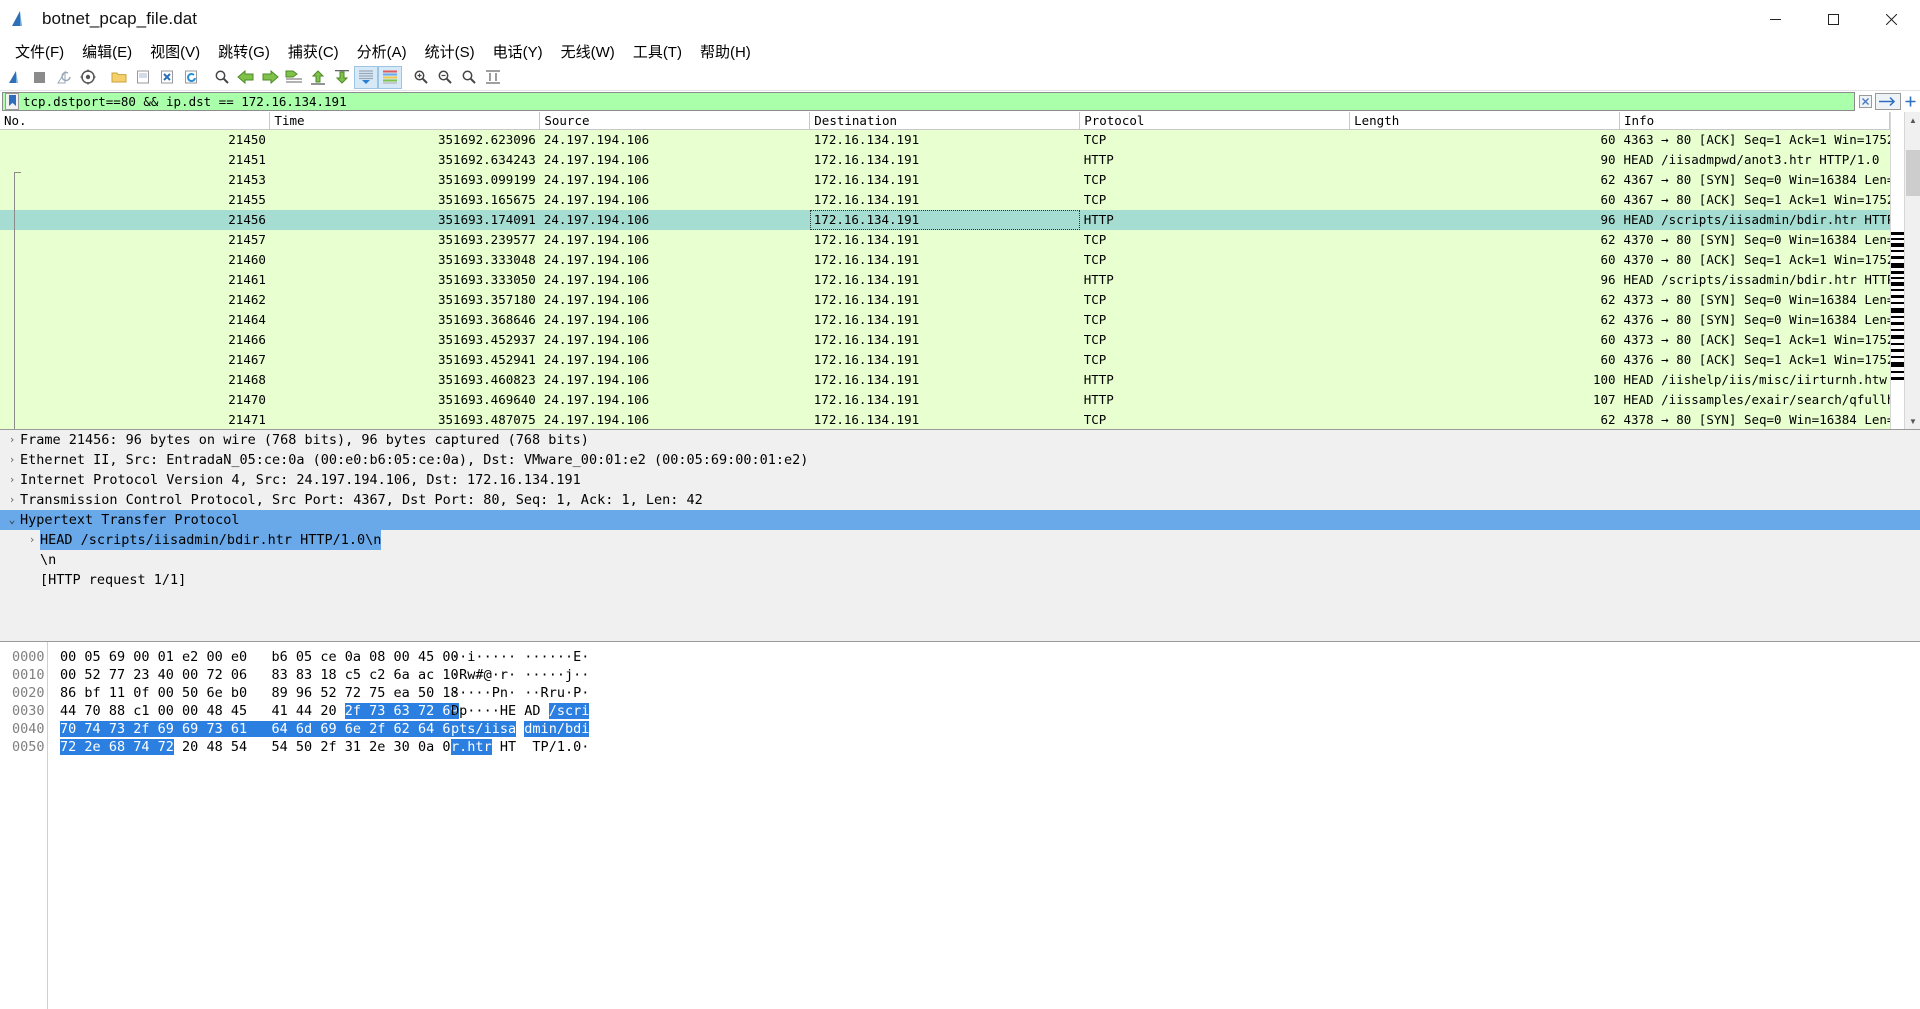  What do you see at coordinates (16, 77) in the screenshot?
I see `start-capture-icon` at bounding box center [16, 77].